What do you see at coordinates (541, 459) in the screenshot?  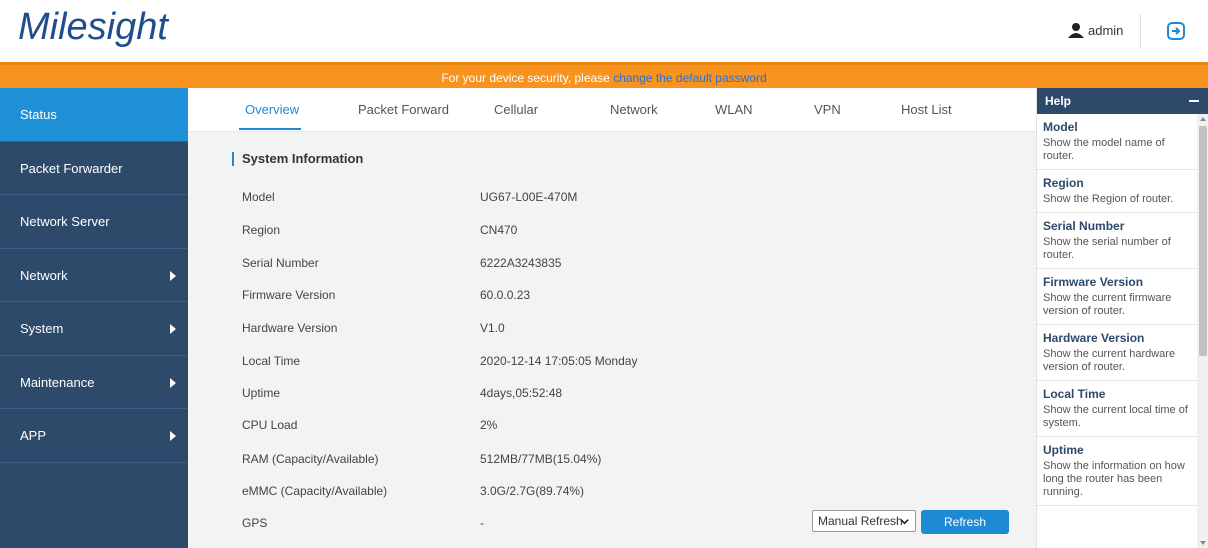 I see `info-value: 512MB/77MB(15.04%)` at bounding box center [541, 459].